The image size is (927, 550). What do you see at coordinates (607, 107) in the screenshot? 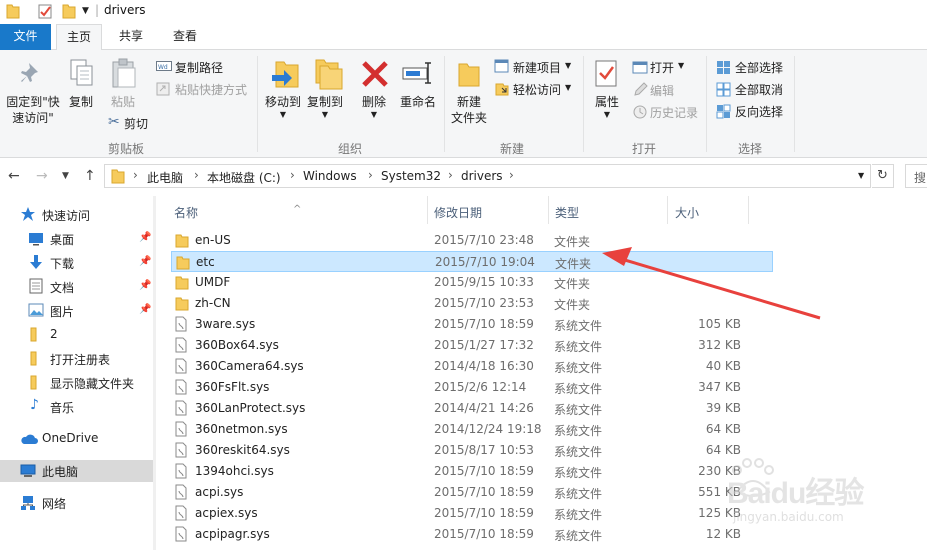
I see `properties-button: 属性 ▼` at bounding box center [607, 107].